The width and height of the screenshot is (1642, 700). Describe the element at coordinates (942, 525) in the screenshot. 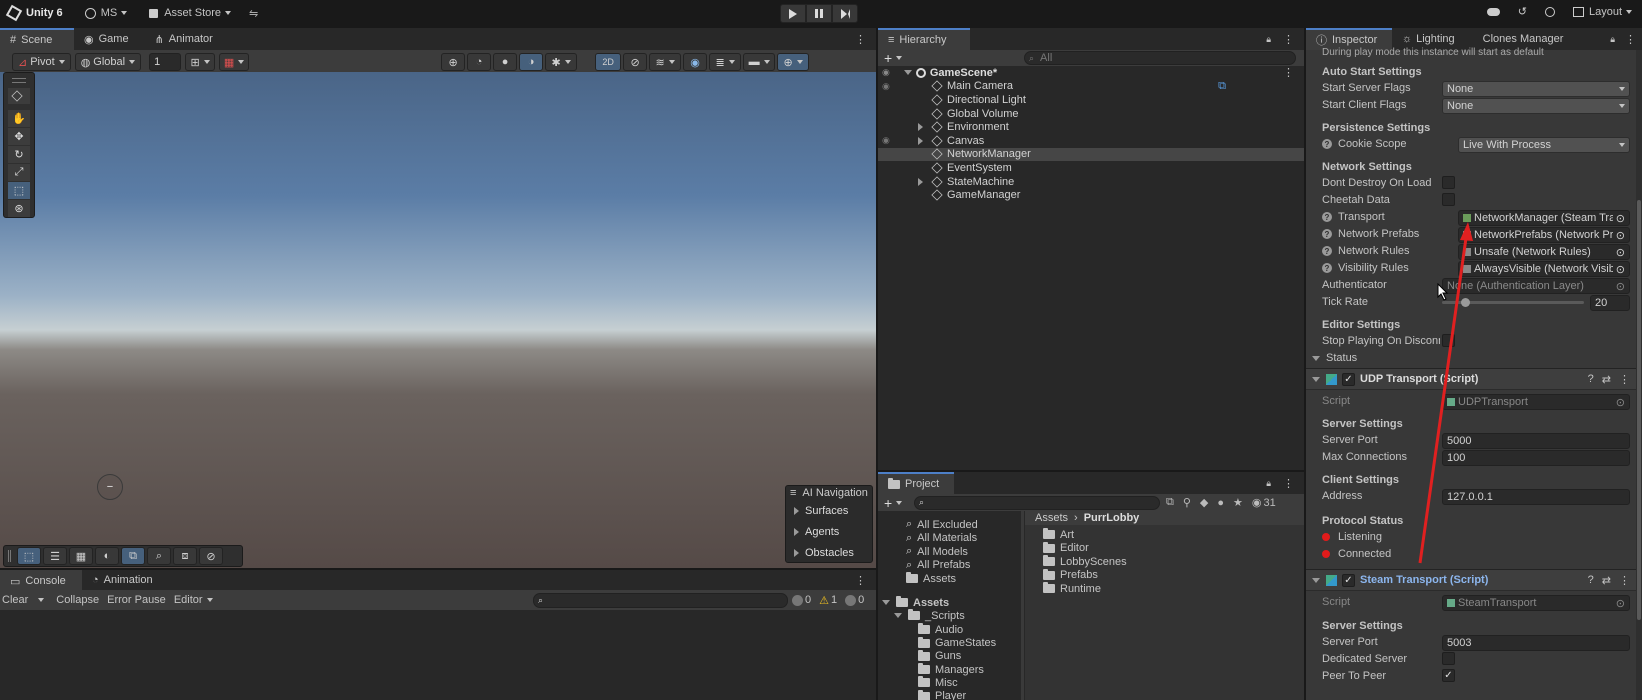

I see `favorite-item: ⌕ All Excluded` at that location.